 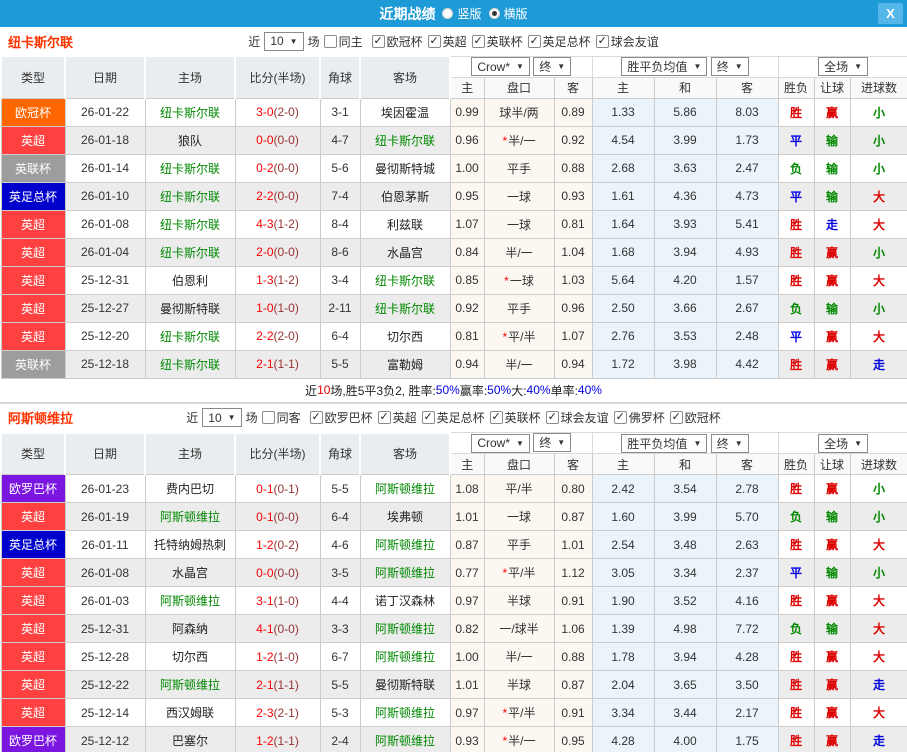 What do you see at coordinates (467, 739) in the screenshot?
I see `cell-home-handicap-odds: 0.93` at bounding box center [467, 739].